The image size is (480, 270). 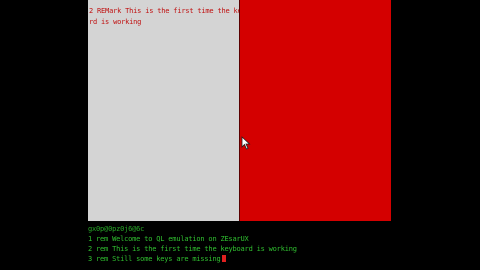 What do you see at coordinates (246, 143) in the screenshot?
I see `mouse-pointer-icon` at bounding box center [246, 143].